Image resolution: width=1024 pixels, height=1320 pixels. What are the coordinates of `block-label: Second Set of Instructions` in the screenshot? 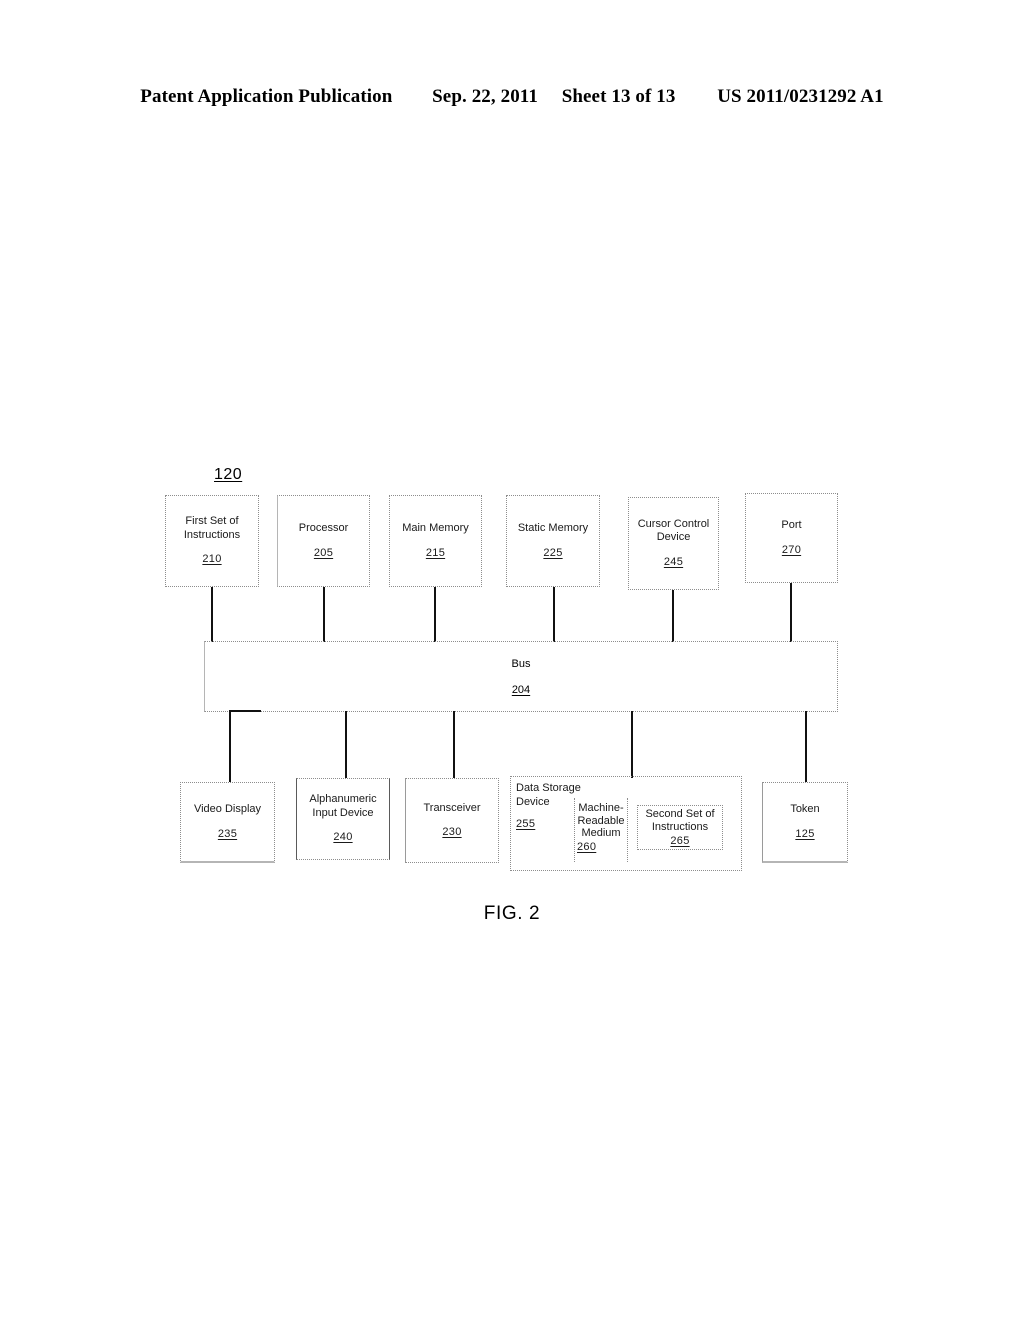 It's located at (680, 820).